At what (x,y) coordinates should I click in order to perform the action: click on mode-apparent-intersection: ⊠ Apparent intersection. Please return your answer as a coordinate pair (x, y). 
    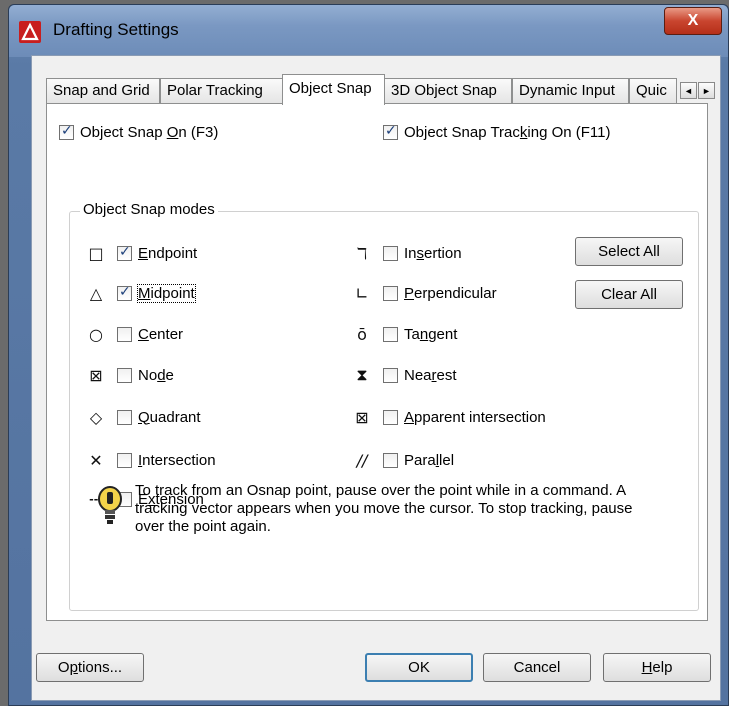
    Looking at the image, I should click on (447, 417).